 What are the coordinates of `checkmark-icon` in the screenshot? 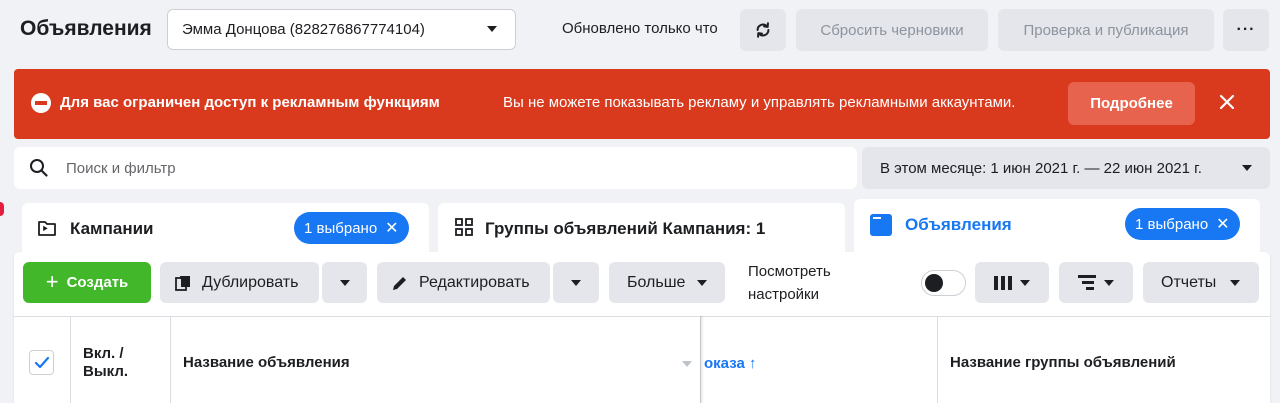 It's located at (41, 362).